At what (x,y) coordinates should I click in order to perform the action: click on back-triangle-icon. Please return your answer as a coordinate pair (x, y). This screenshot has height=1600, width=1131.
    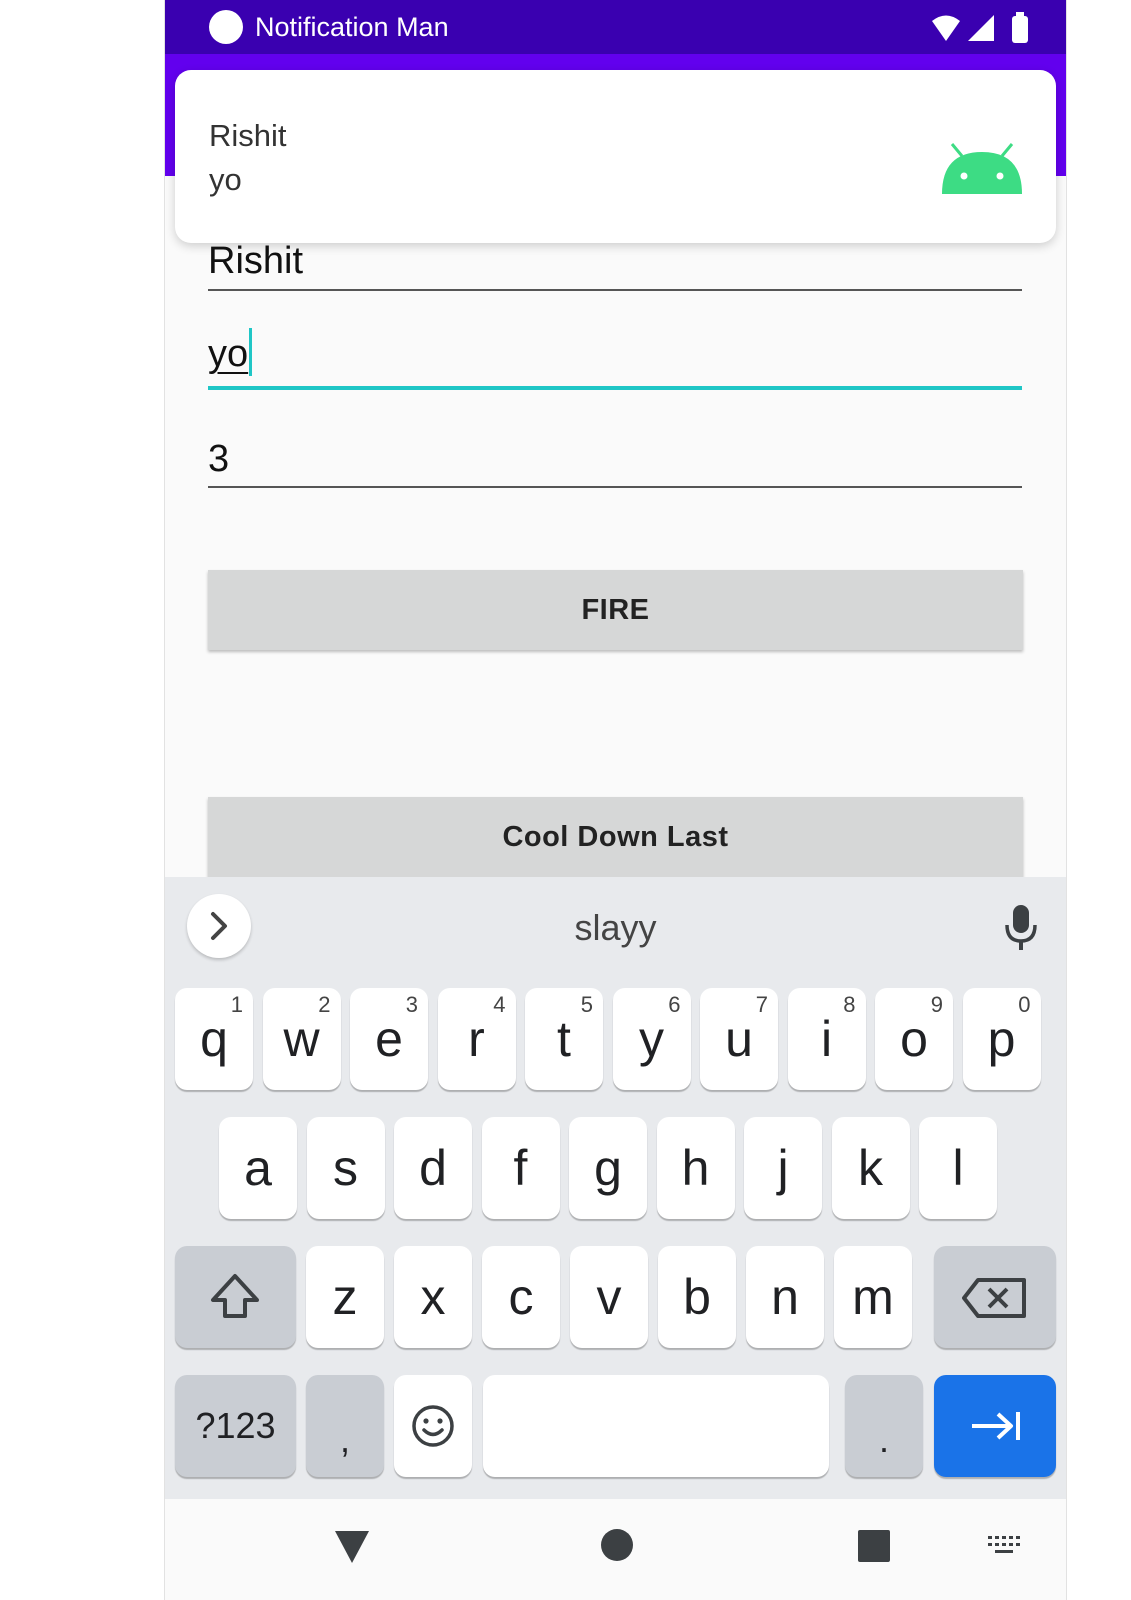
    Looking at the image, I should click on (352, 1547).